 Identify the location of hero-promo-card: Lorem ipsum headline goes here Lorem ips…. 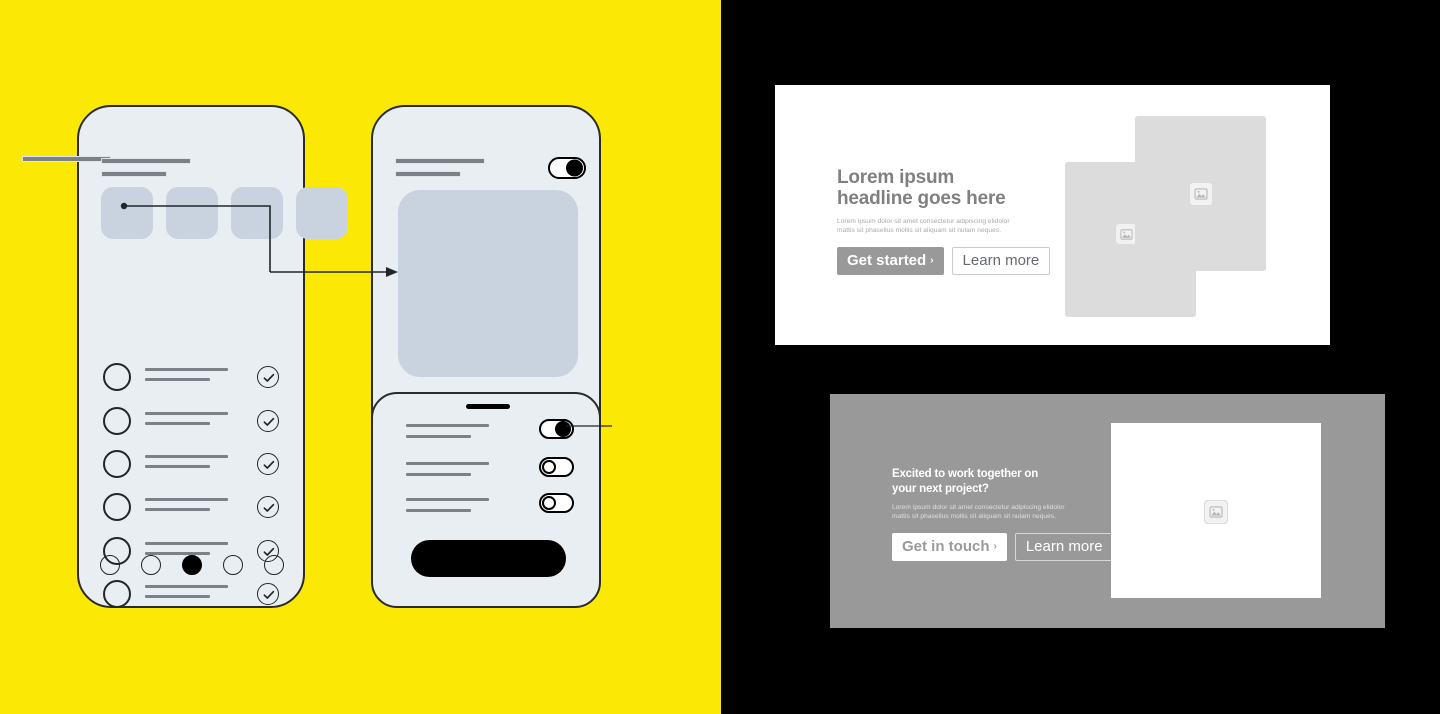
(1052, 215).